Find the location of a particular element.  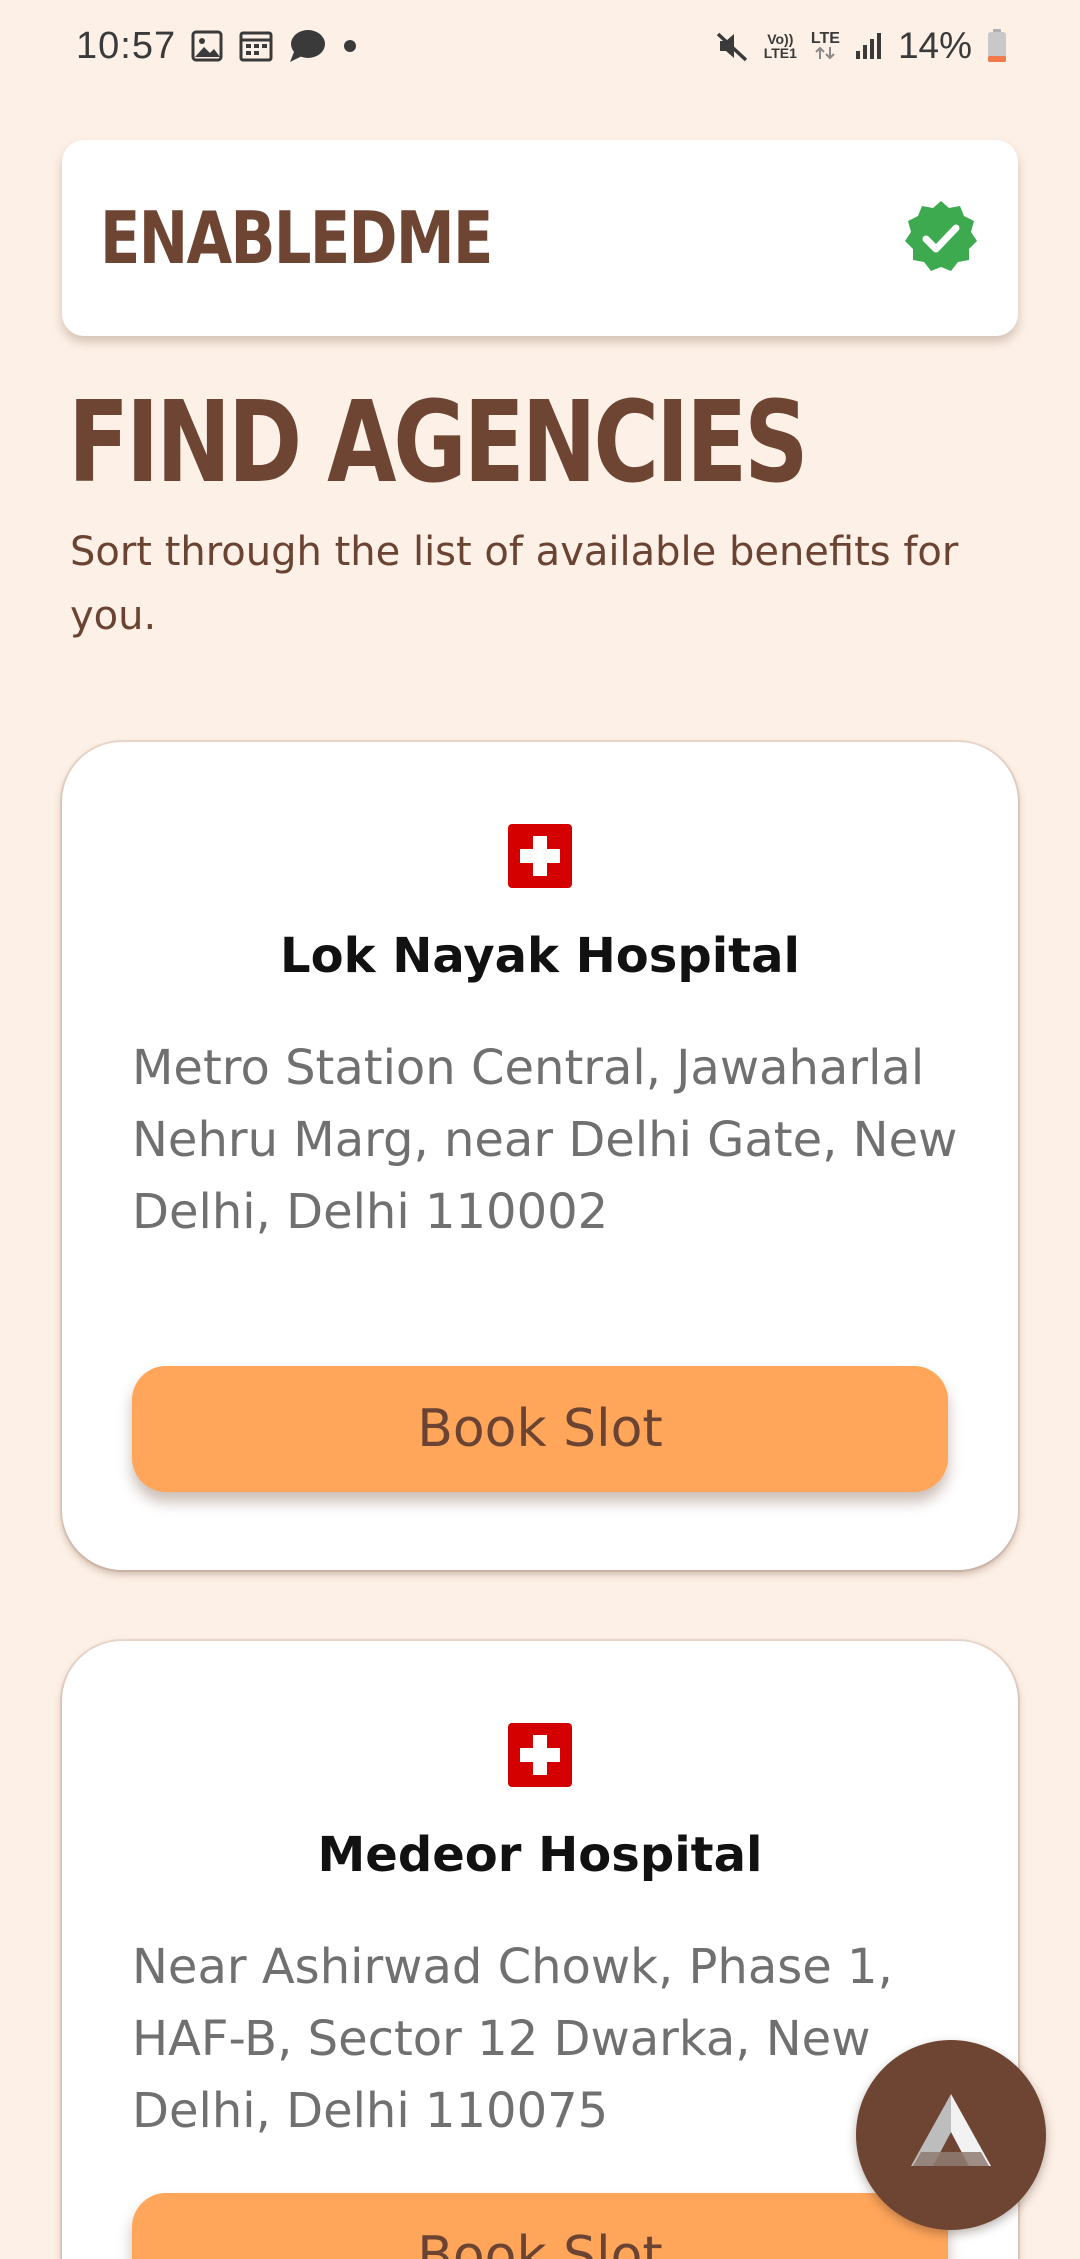

volte-indicator: Vo)) LTE1 is located at coordinates (780, 46).